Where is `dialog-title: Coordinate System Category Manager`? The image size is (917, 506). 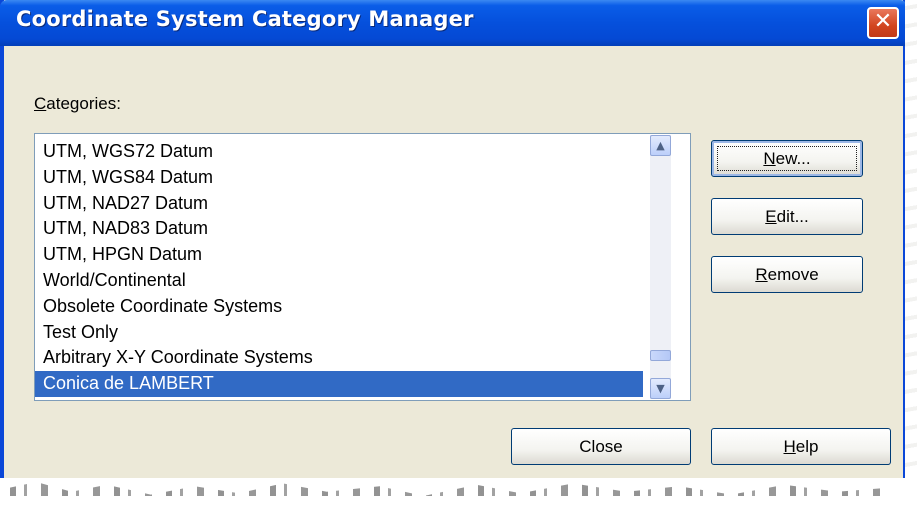 dialog-title: Coordinate System Category Manager is located at coordinates (245, 19).